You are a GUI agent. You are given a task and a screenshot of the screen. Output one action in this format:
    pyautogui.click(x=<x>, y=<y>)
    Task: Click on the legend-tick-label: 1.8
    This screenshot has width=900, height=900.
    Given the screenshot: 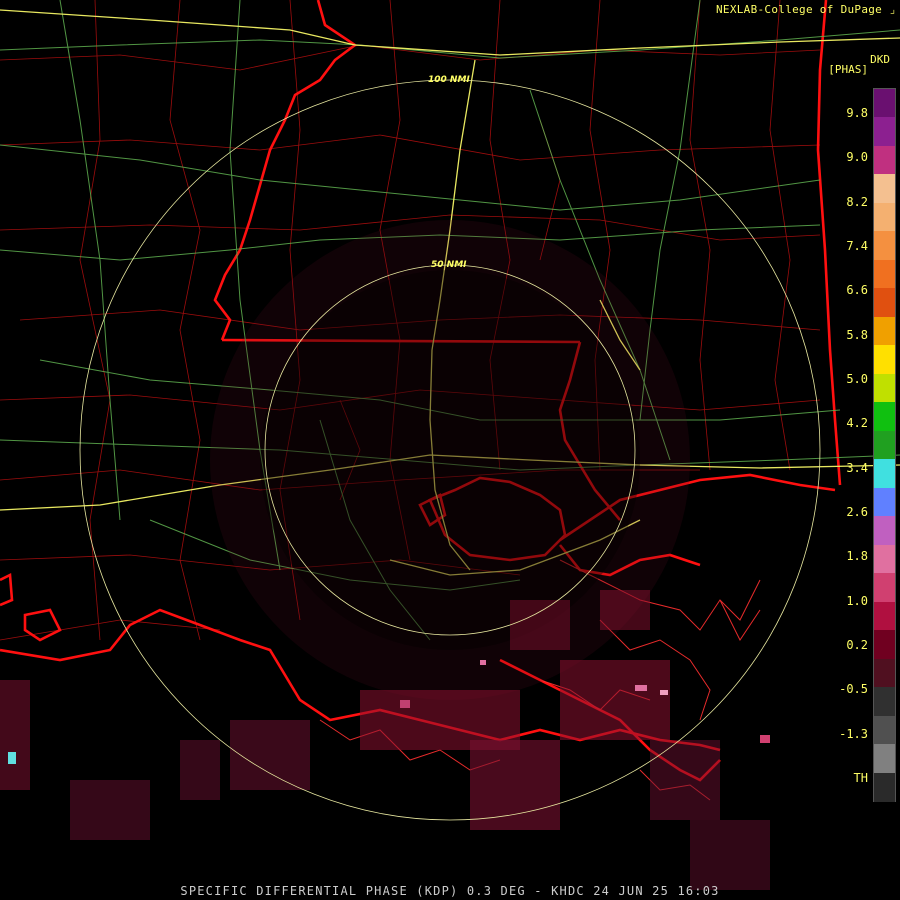 What is the action you would take?
    pyautogui.click(x=857, y=556)
    